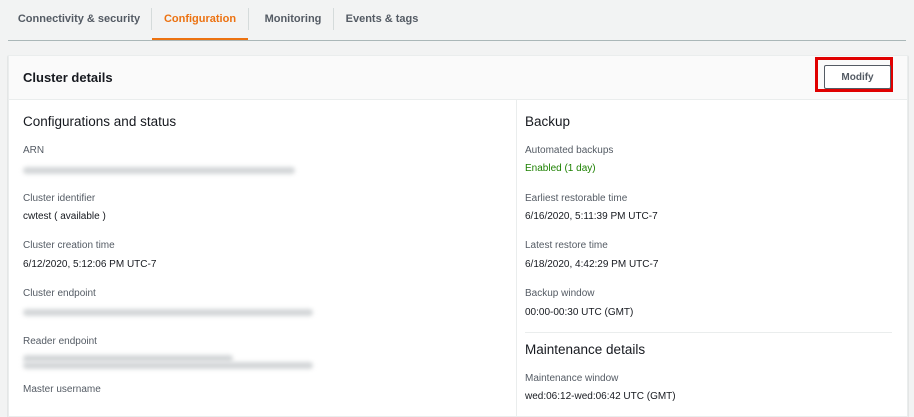  What do you see at coordinates (60, 341) in the screenshot?
I see `reader-endpoint-label: Reader endpoint` at bounding box center [60, 341].